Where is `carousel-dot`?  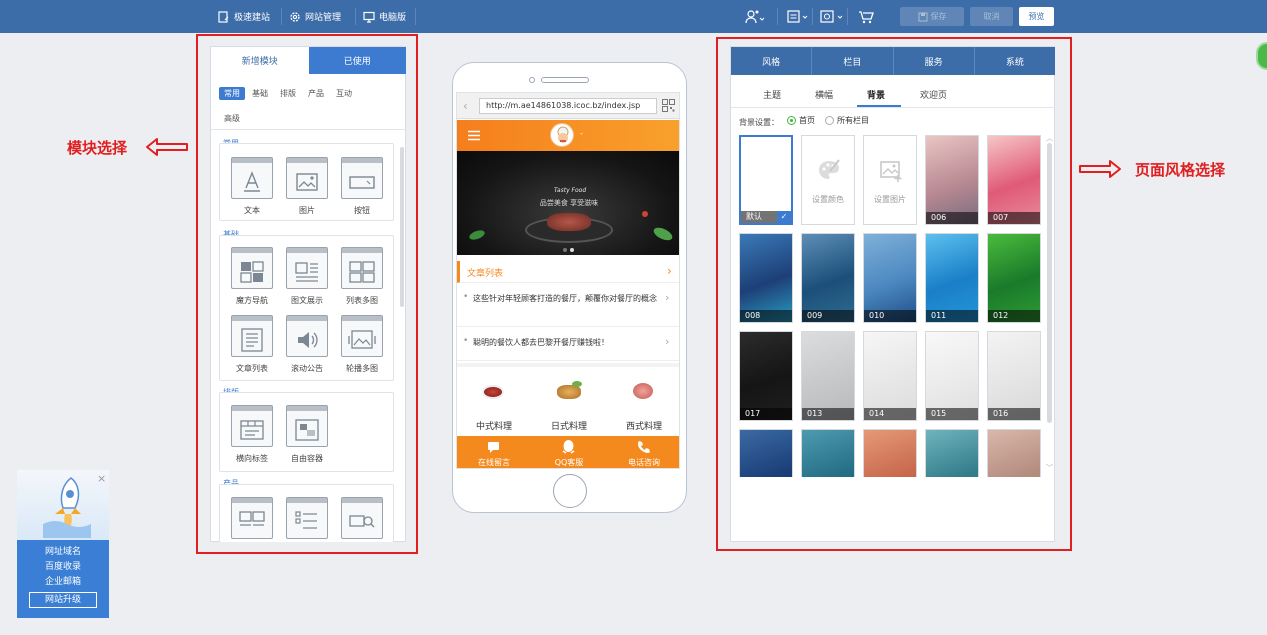 carousel-dot is located at coordinates (565, 250).